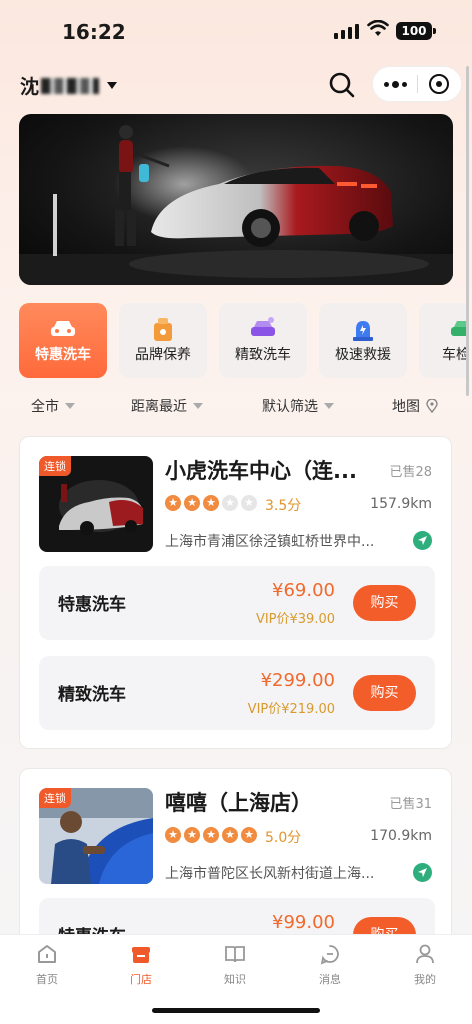  Describe the element at coordinates (236, 31) in the screenshot. I see `status-bar: 16:22 100` at that location.